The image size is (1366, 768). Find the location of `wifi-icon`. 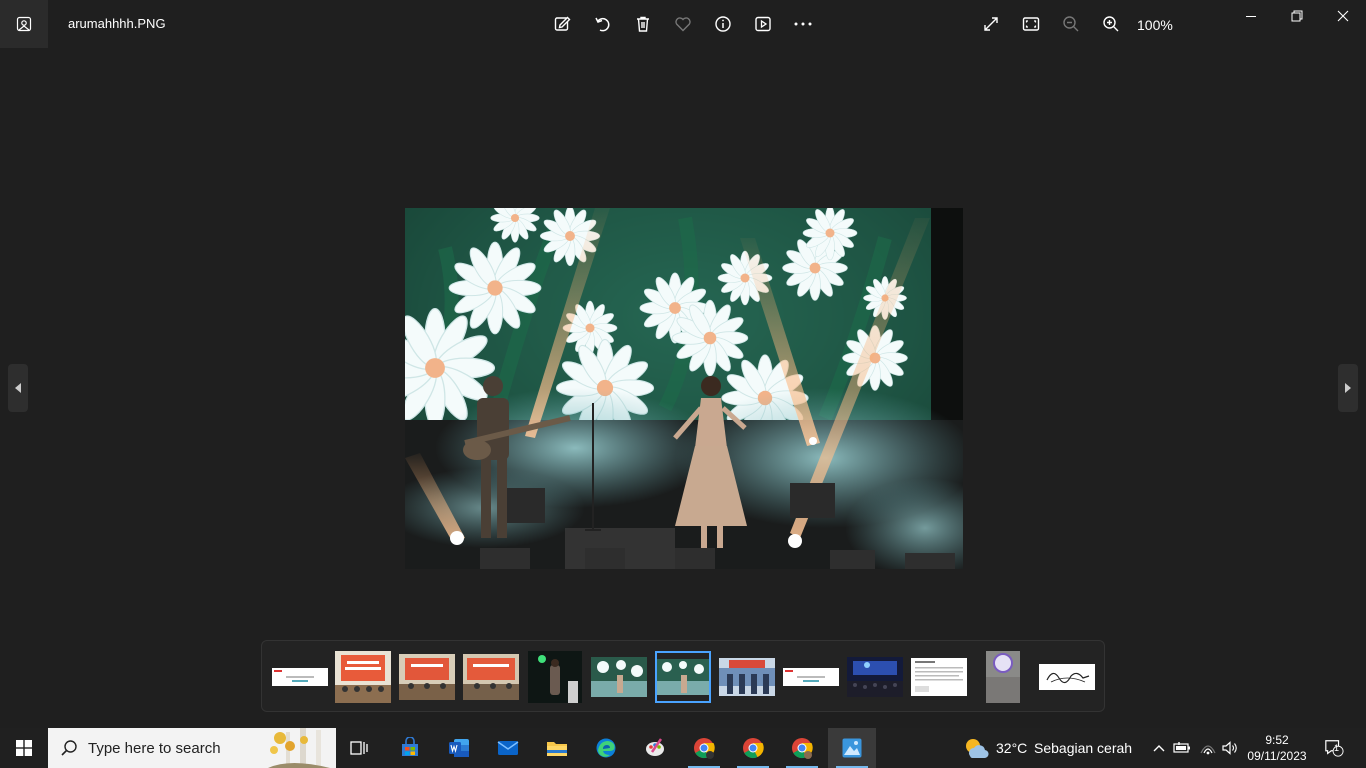

wifi-icon is located at coordinates (1208, 748).